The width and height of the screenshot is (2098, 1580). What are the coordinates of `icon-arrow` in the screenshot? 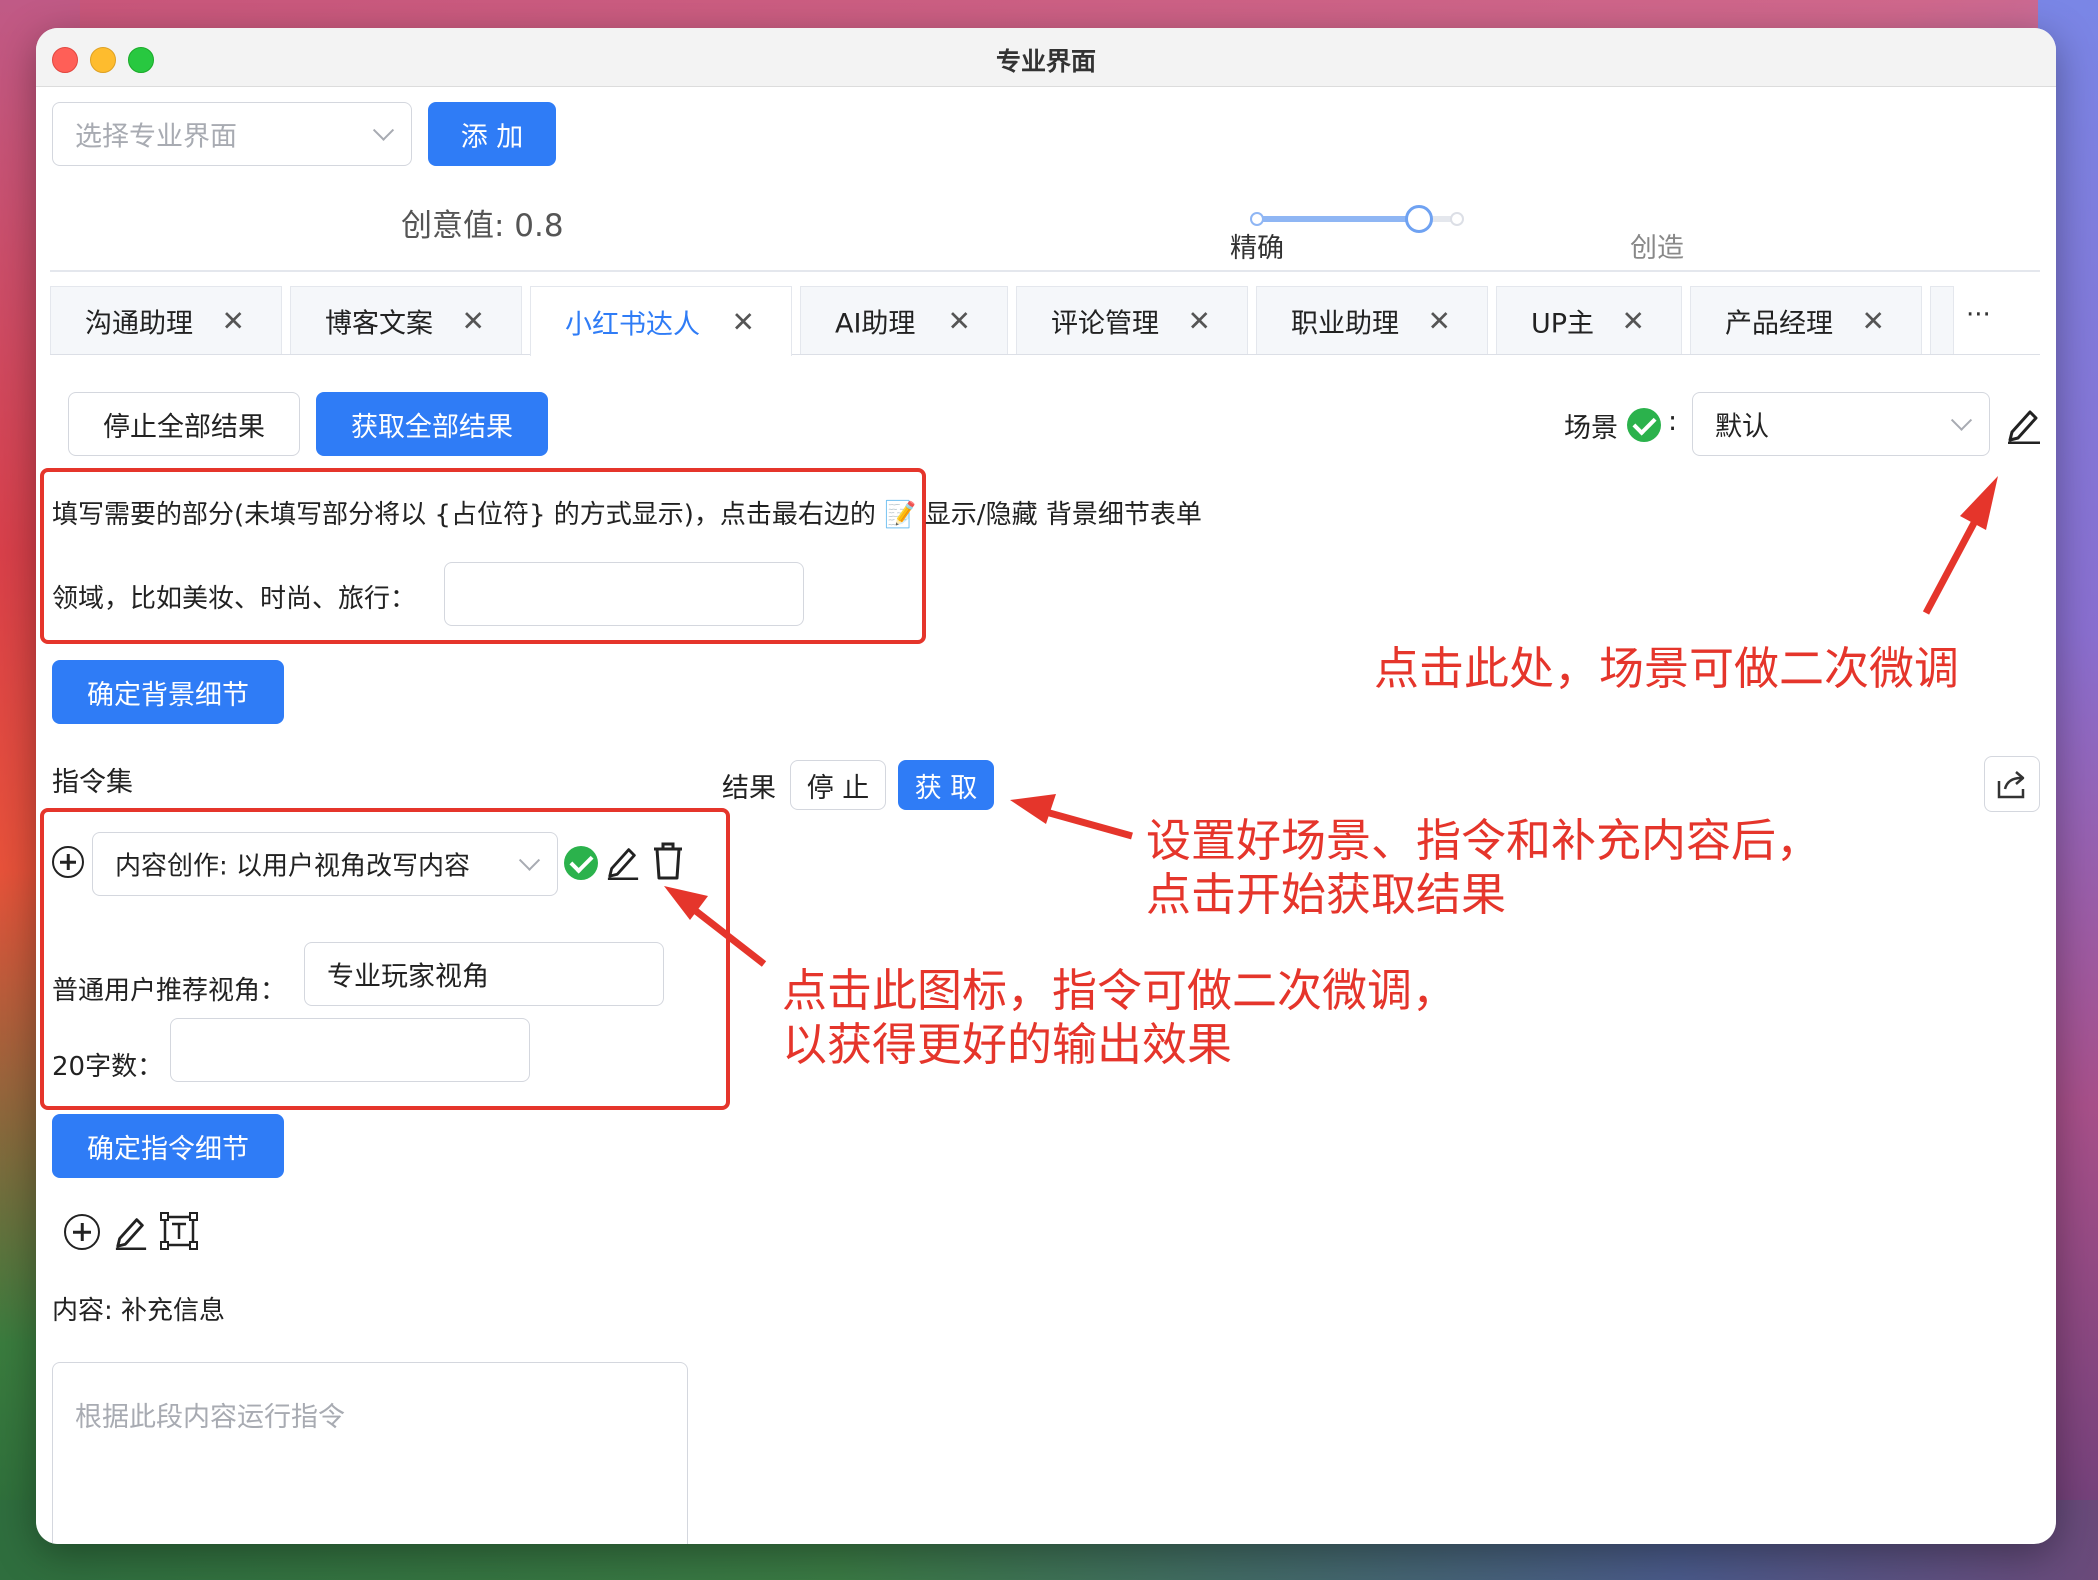 It's located at (715, 926).